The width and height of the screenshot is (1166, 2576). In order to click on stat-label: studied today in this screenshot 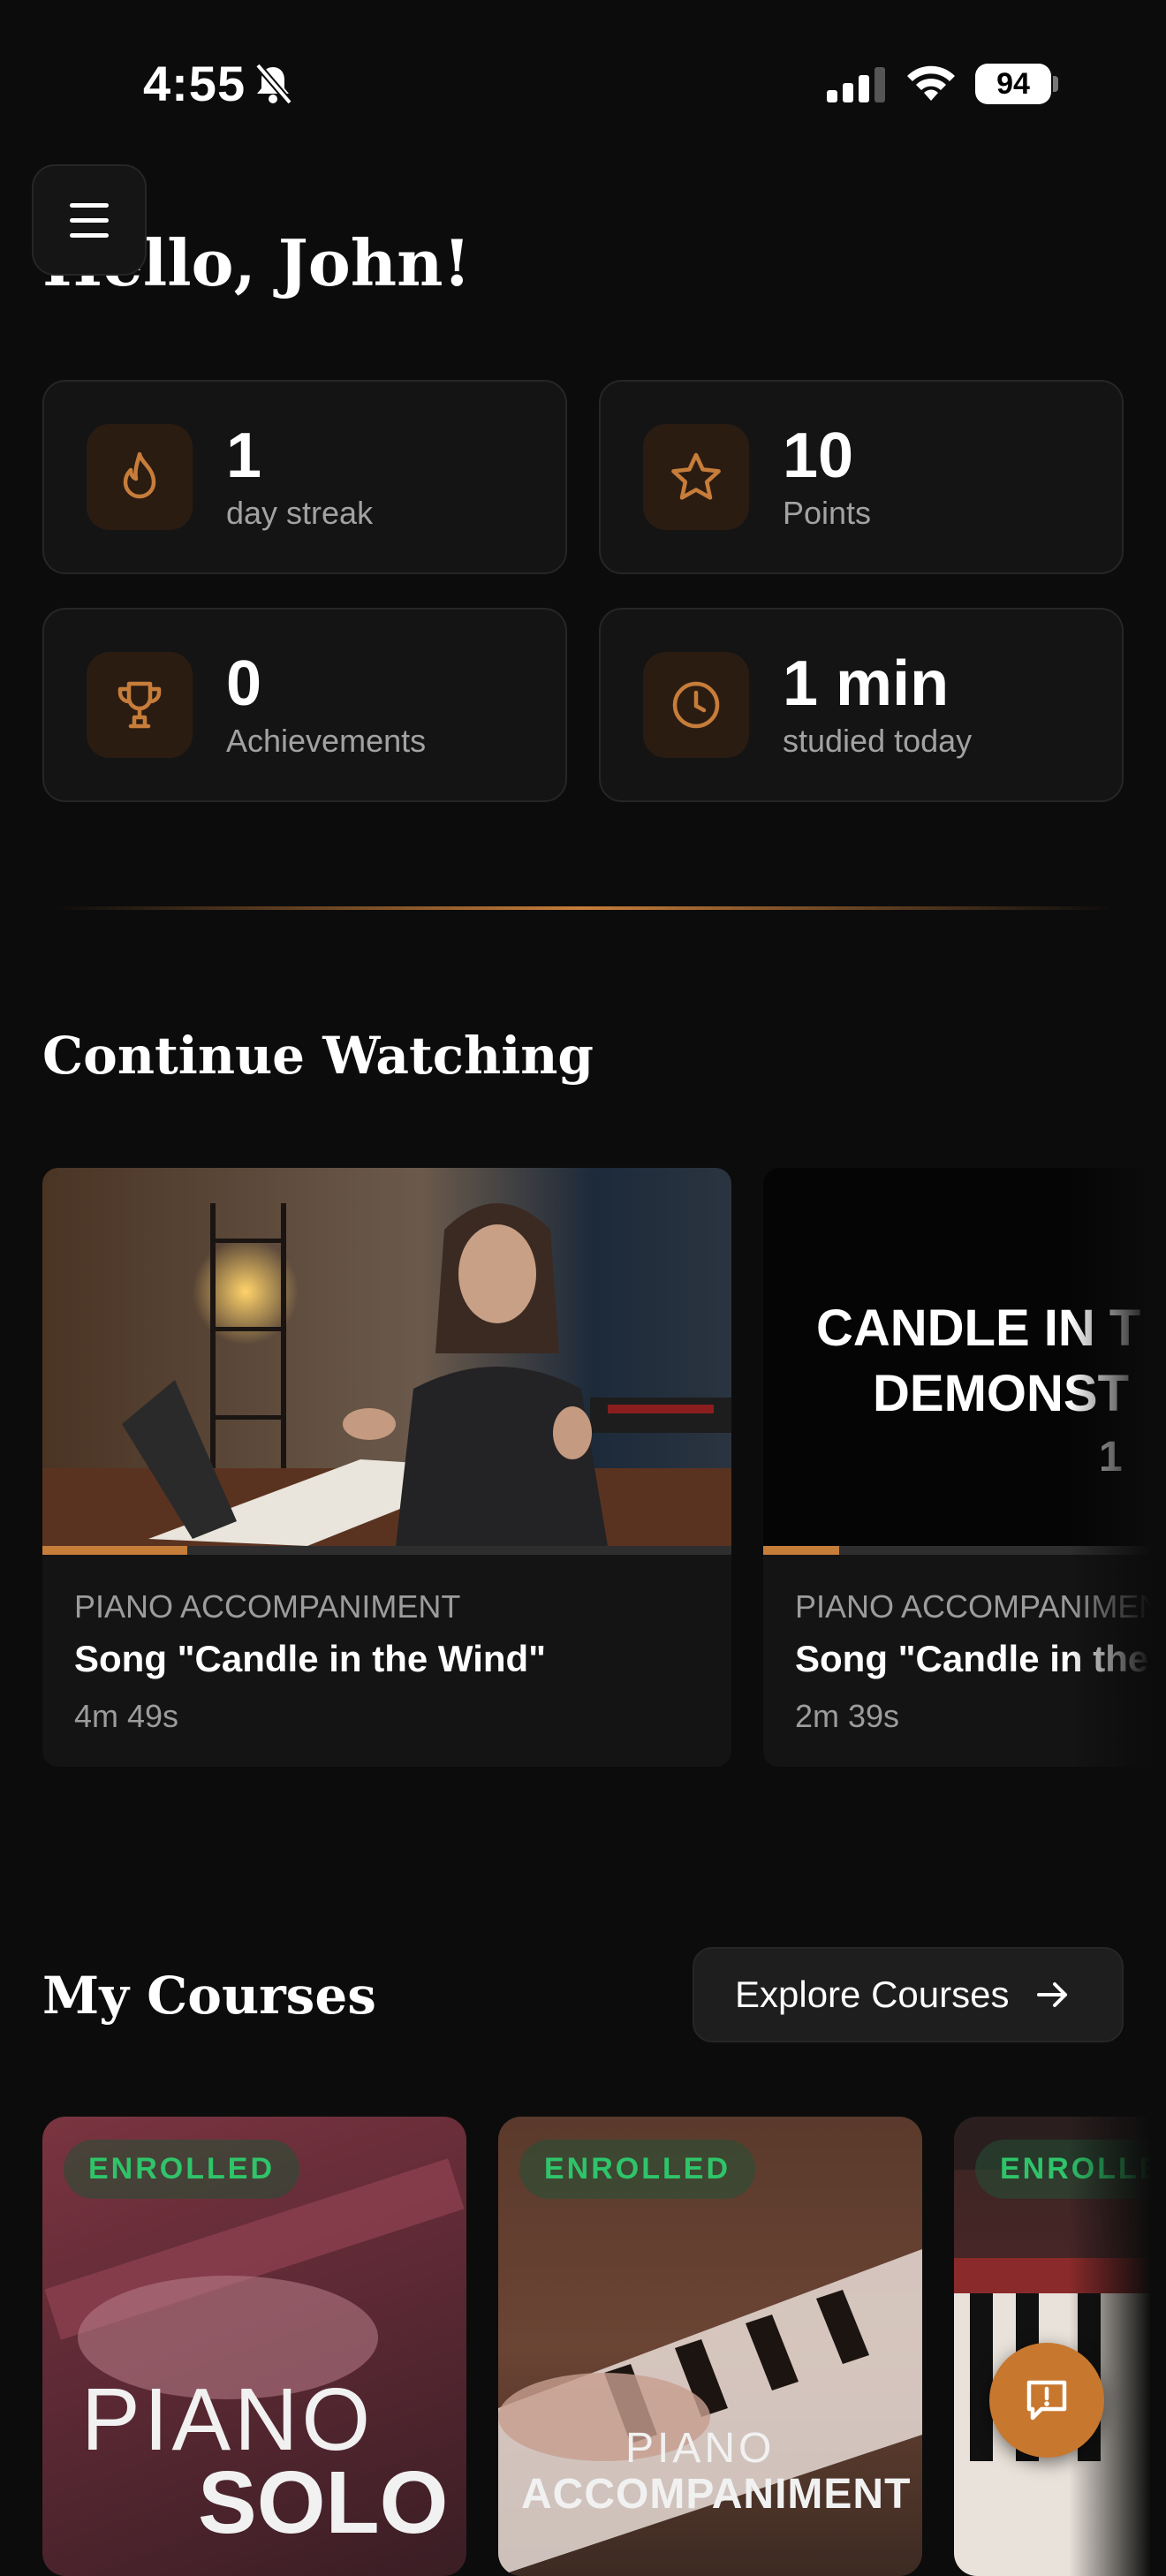, I will do `click(878, 741)`.